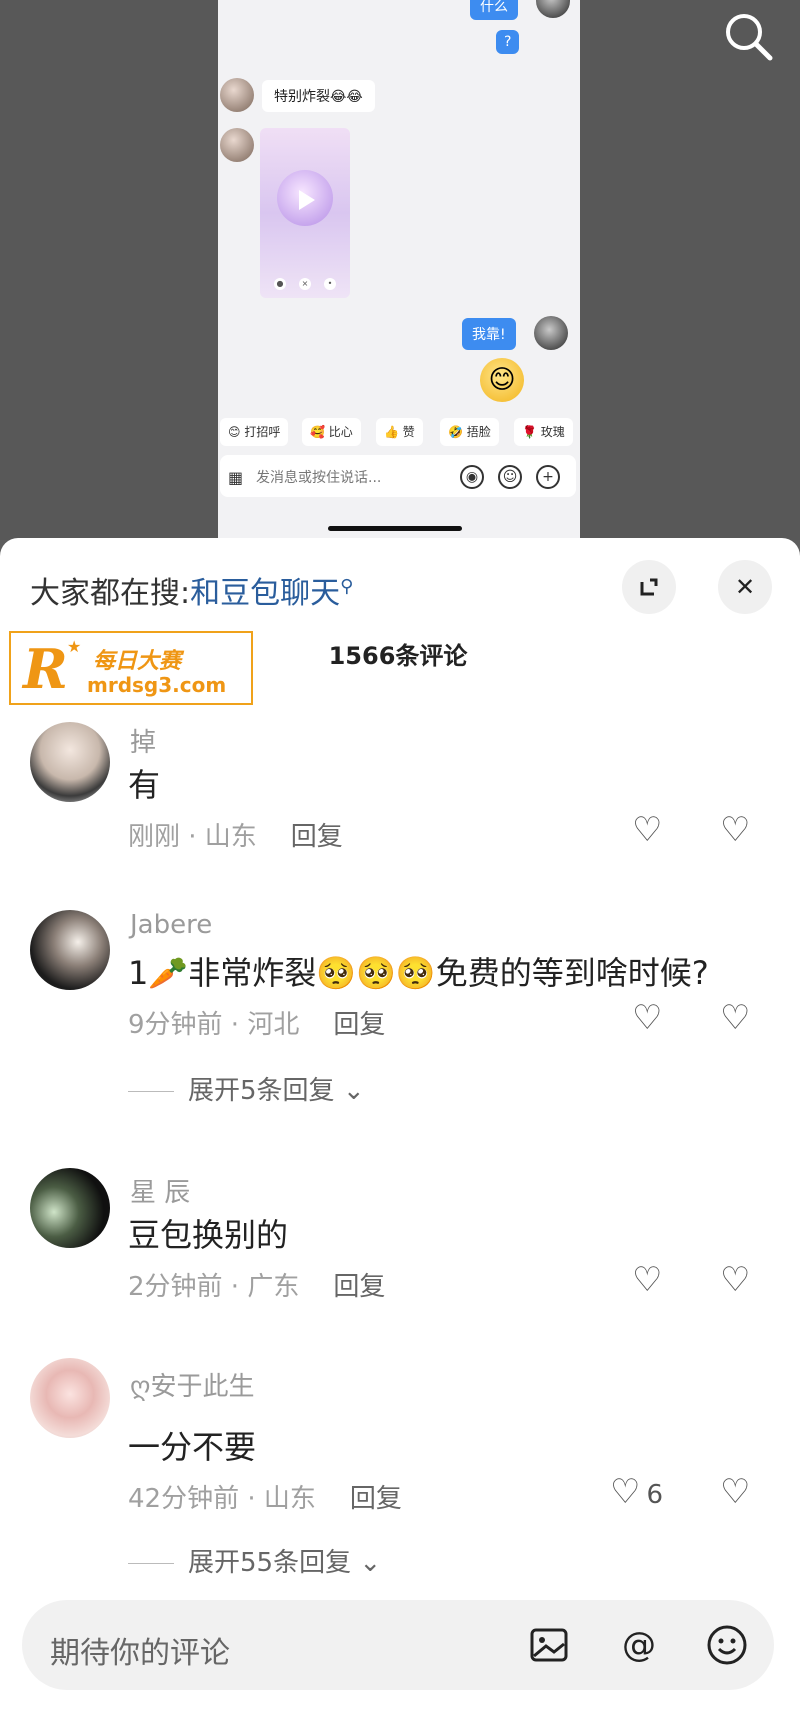  What do you see at coordinates (270, 1563) in the screenshot?
I see `expand-replies-label: 展开55条回复` at bounding box center [270, 1563].